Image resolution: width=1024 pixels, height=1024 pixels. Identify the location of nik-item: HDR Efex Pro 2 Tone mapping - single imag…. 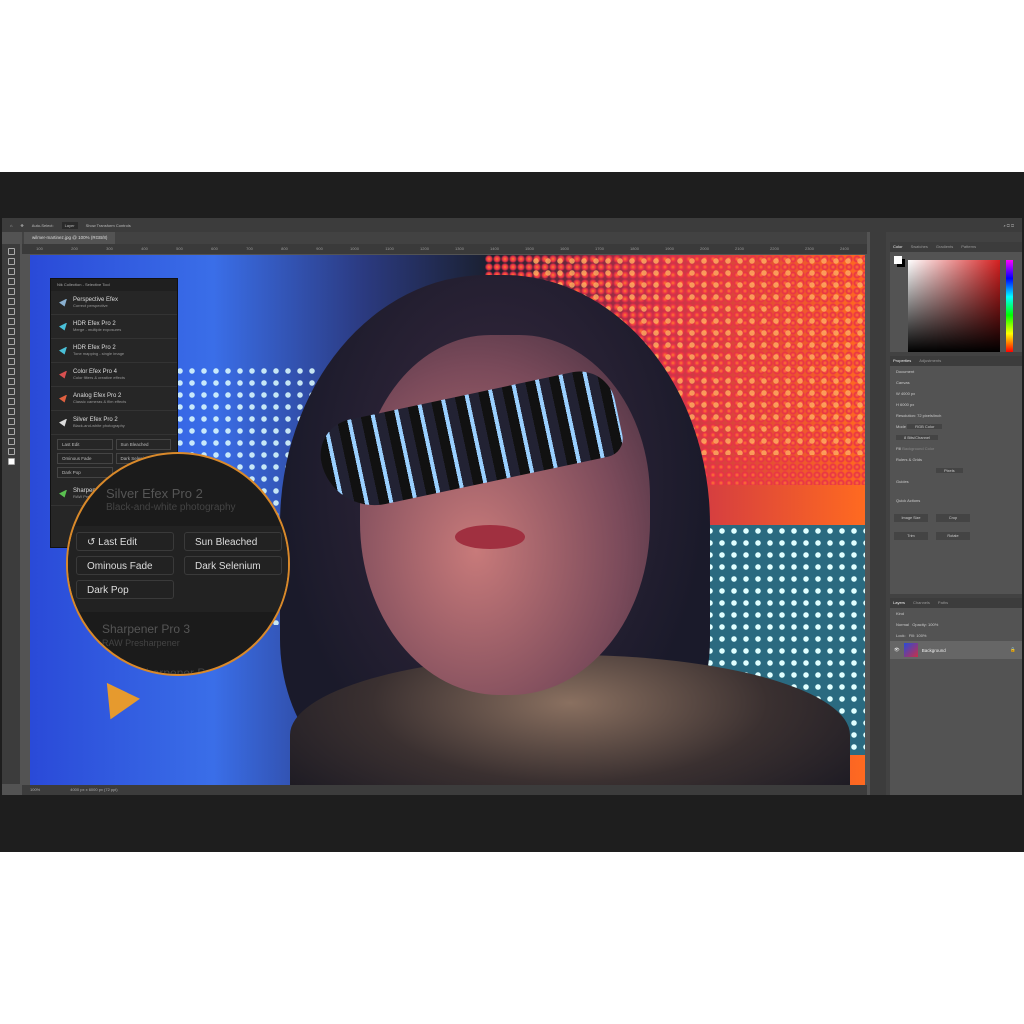
(114, 351).